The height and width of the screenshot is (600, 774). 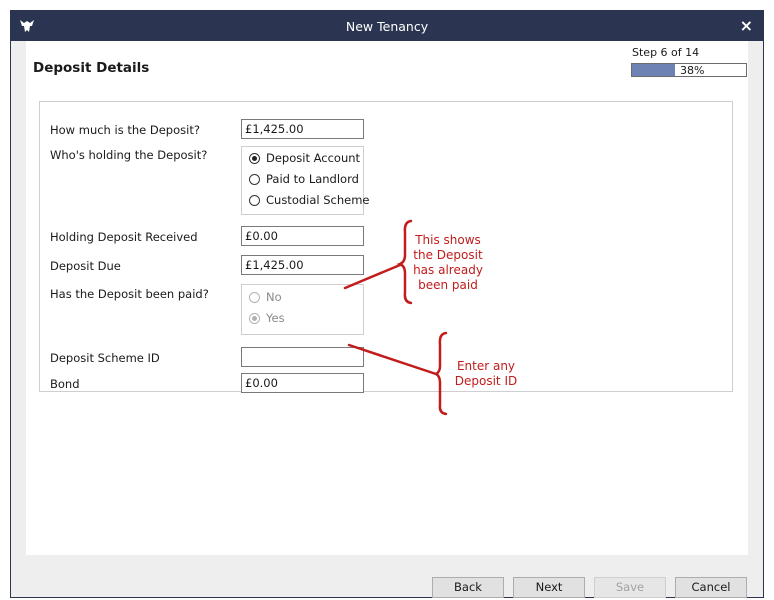 What do you see at coordinates (448, 270) in the screenshot?
I see `annotation-line: has already` at bounding box center [448, 270].